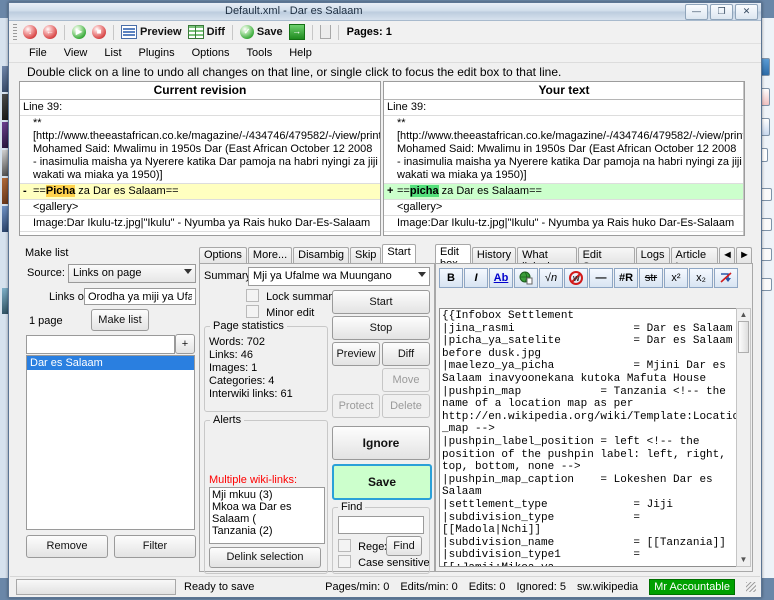 This screenshot has width=774, height=600. What do you see at coordinates (120, 320) in the screenshot?
I see `make-list-button: Make list` at bounding box center [120, 320].